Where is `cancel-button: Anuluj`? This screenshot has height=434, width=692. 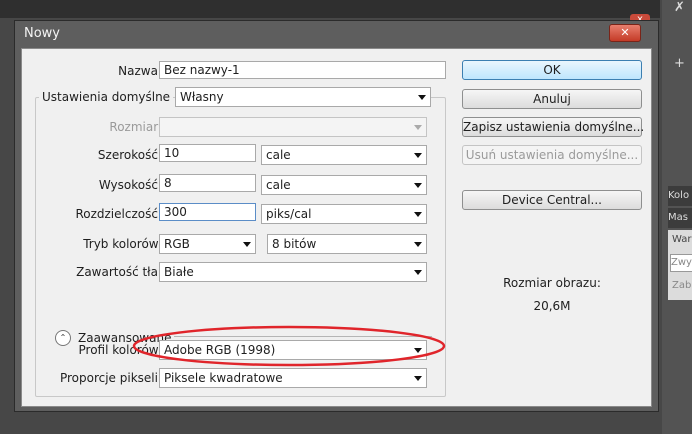 cancel-button: Anuluj is located at coordinates (552, 99).